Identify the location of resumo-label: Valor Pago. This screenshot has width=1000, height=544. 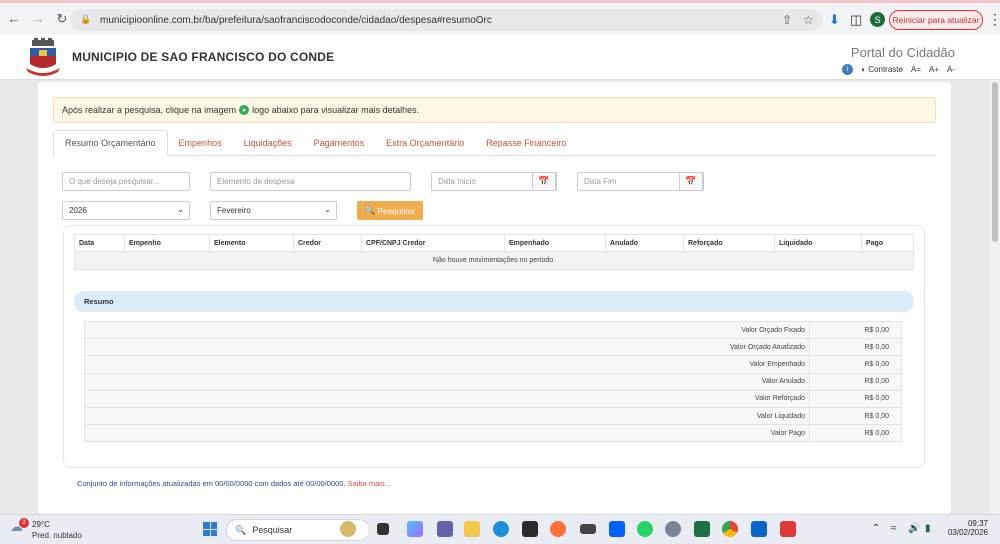
(447, 433).